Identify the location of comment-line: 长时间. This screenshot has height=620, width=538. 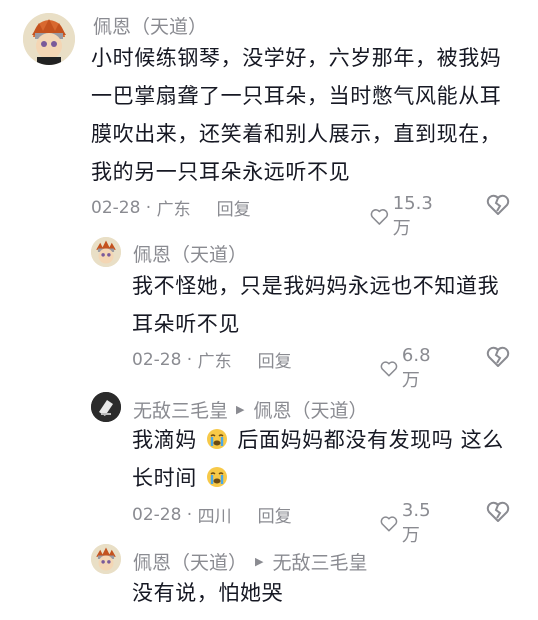
(327, 478).